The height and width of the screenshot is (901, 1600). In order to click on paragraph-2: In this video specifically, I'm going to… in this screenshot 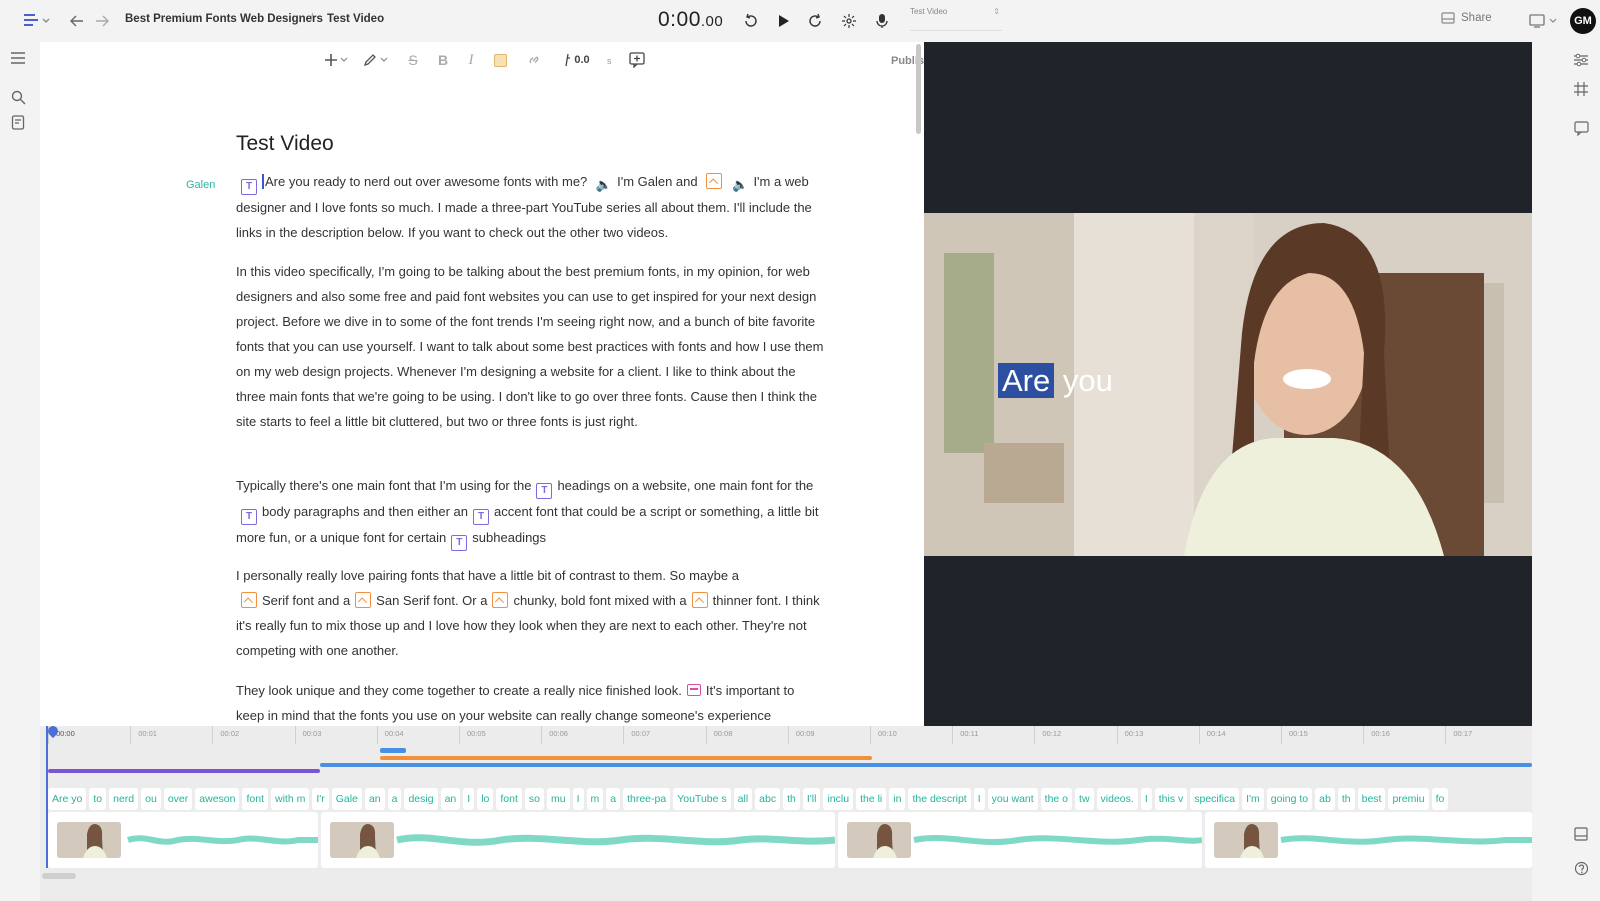, I will do `click(531, 346)`.